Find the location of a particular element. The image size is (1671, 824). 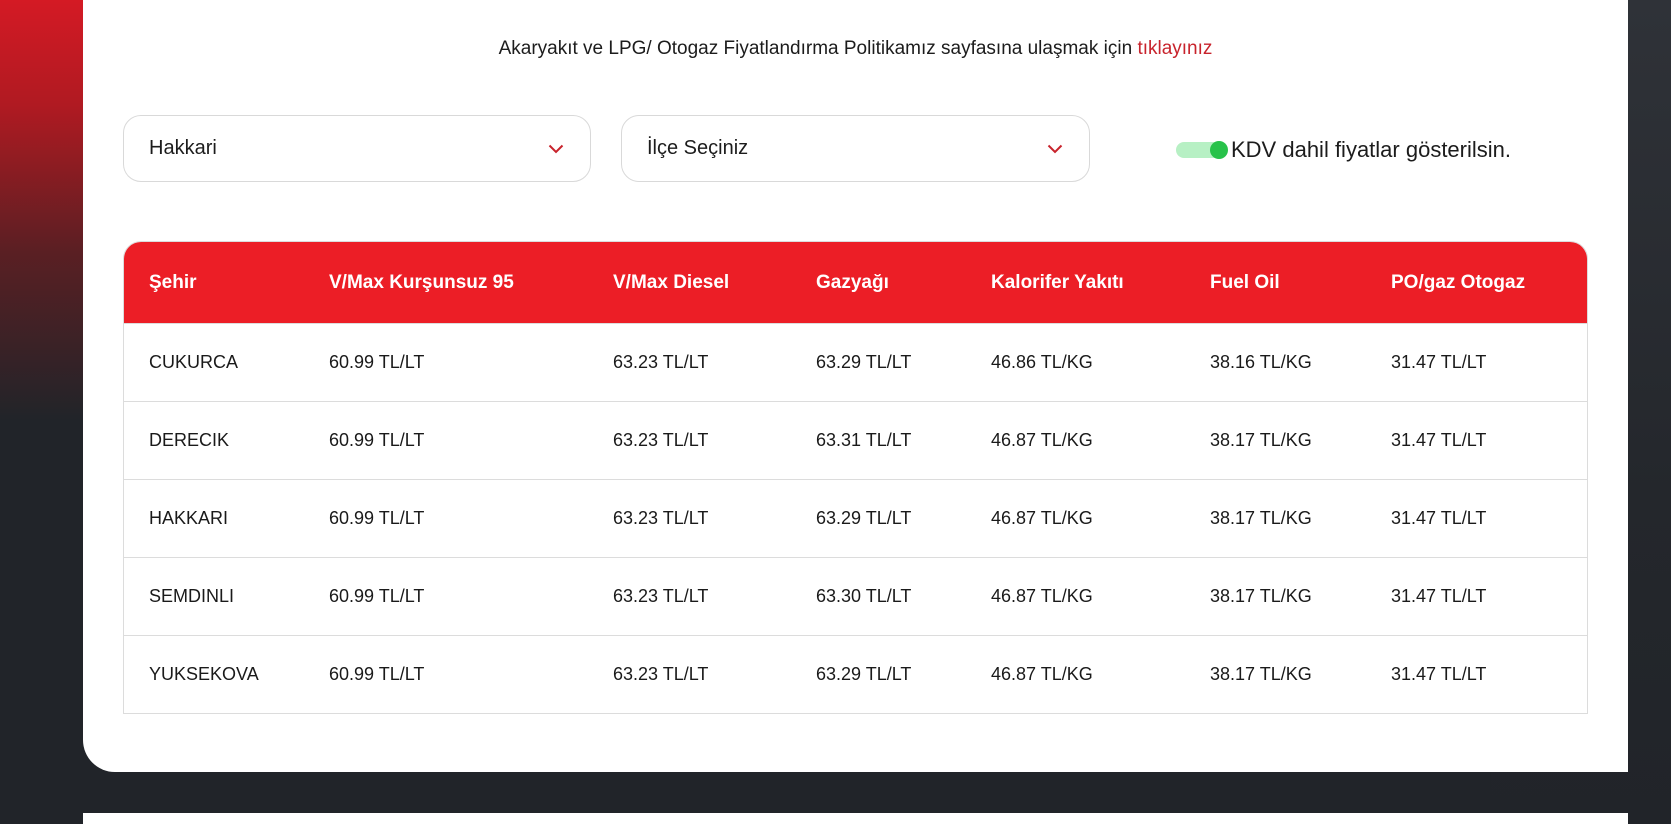

cell-city: HAKKARI is located at coordinates (189, 518).